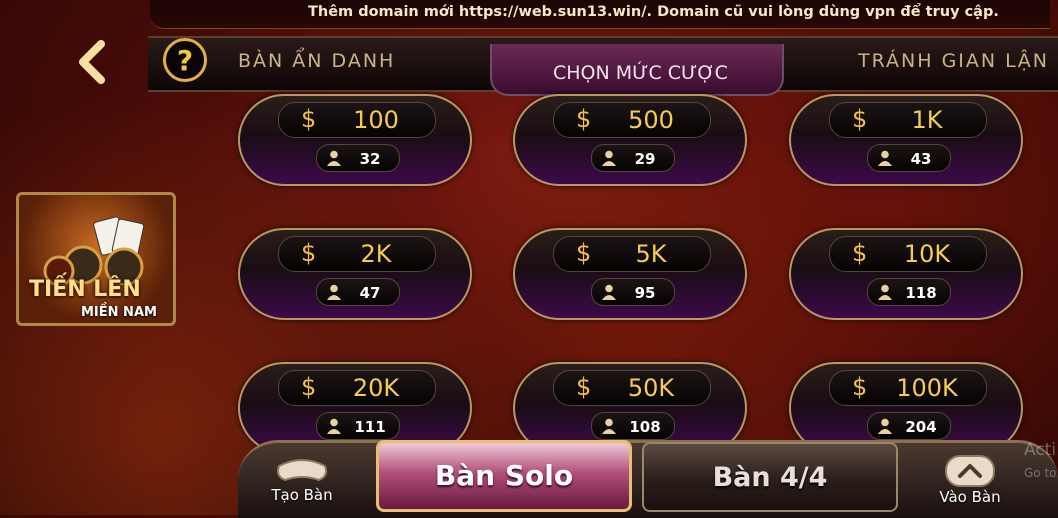 Image resolution: width=1058 pixels, height=518 pixels. Describe the element at coordinates (302, 495) in the screenshot. I see `create-table-label: Tạo Bàn` at that location.